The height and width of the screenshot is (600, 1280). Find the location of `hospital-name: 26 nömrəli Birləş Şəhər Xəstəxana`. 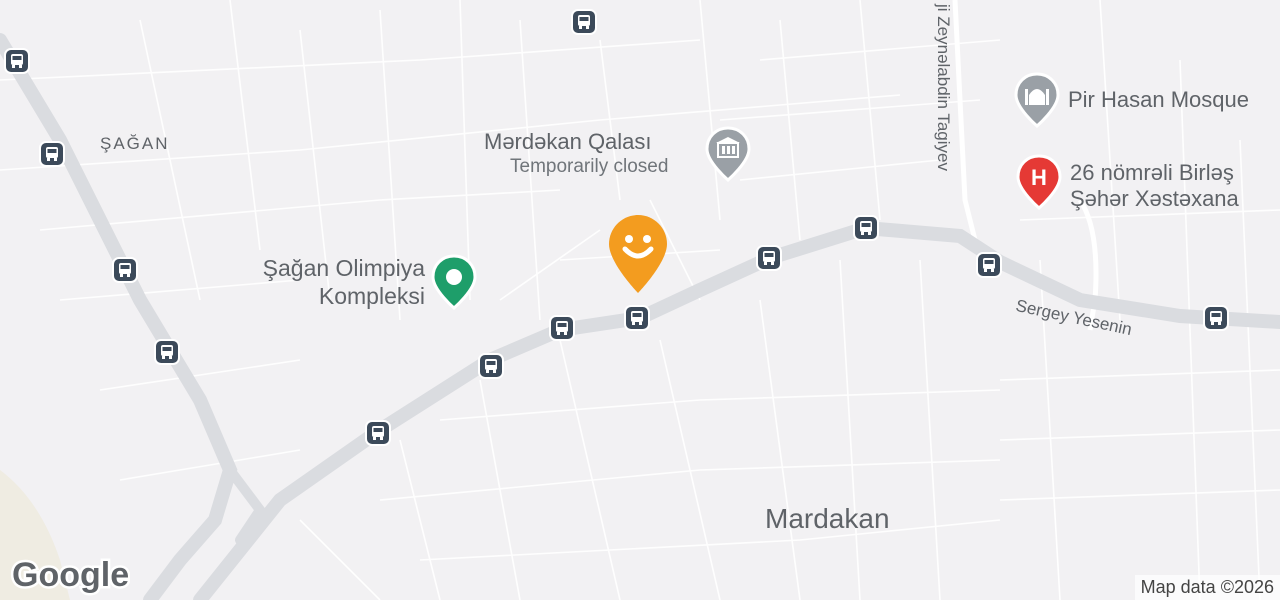

hospital-name: 26 nömrəli Birləş Şəhər Xəstəxana is located at coordinates (1154, 186).